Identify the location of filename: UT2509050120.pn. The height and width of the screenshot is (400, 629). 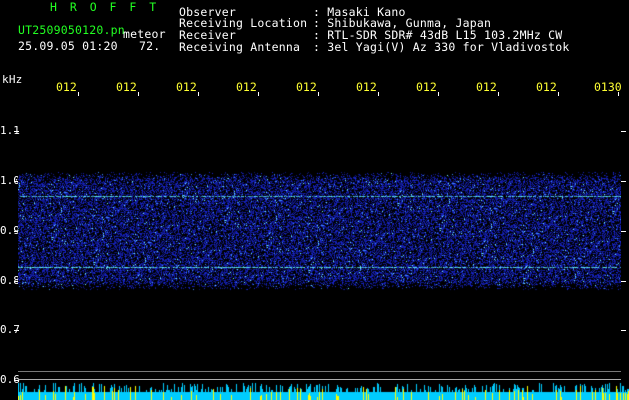
(71, 30).